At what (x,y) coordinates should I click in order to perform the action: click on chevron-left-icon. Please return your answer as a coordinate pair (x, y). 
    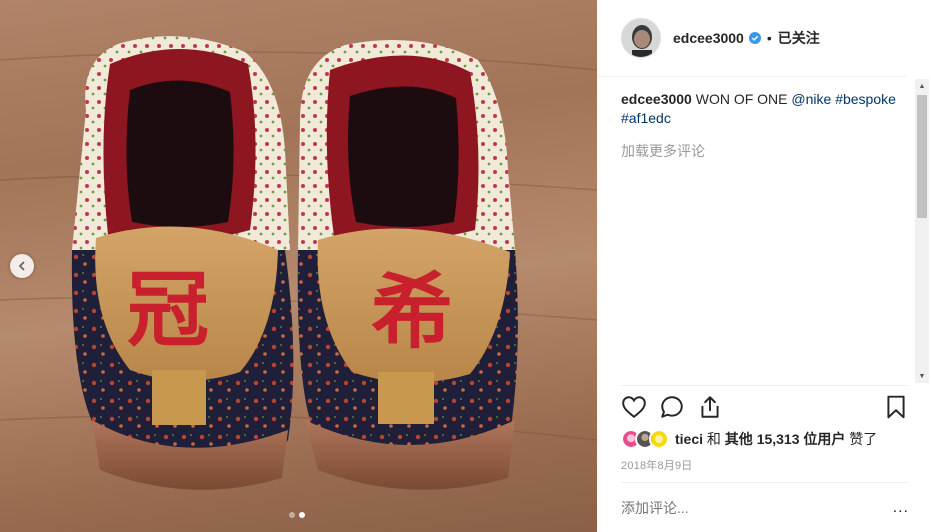
    Looking at the image, I should click on (21, 266).